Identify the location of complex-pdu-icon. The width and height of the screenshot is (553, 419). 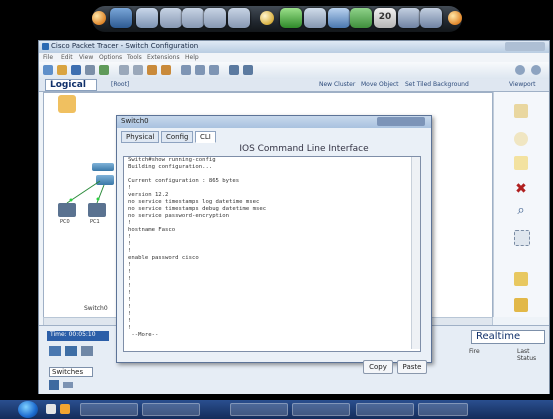
(521, 305).